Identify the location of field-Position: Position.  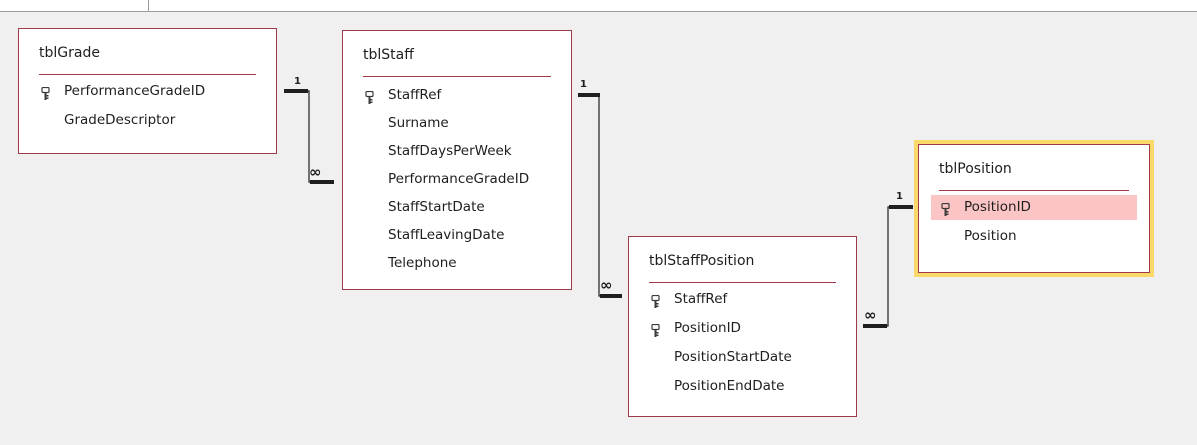
(1034, 236).